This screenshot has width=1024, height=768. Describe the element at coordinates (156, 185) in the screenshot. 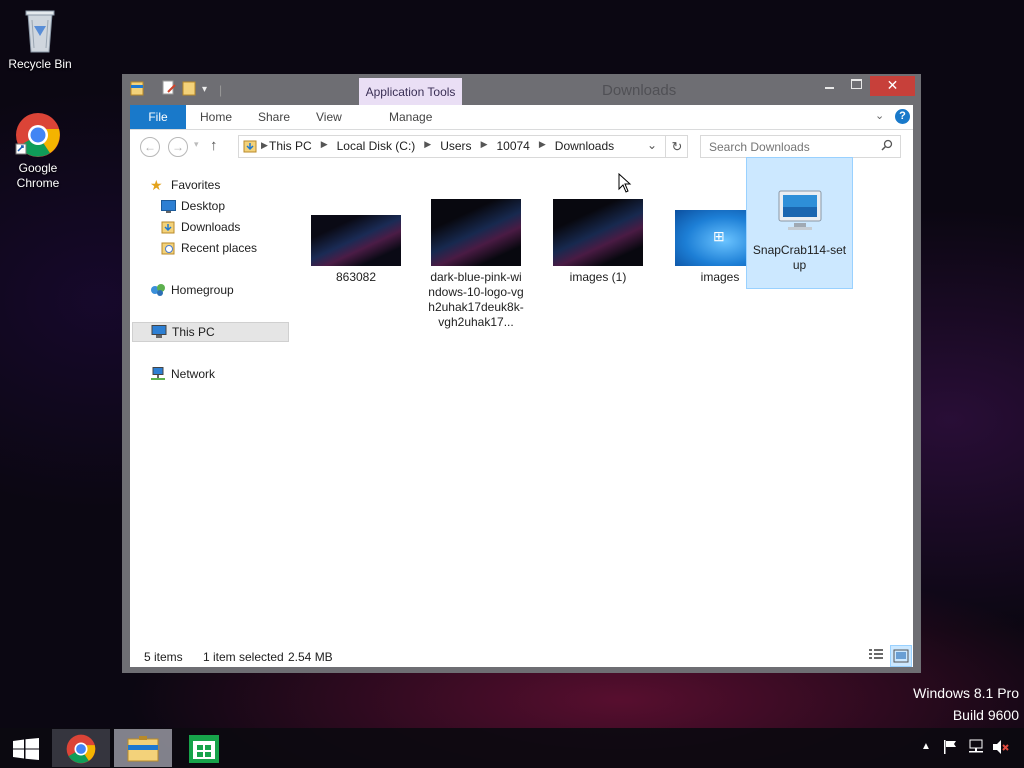

I see `star-icon: ★` at that location.